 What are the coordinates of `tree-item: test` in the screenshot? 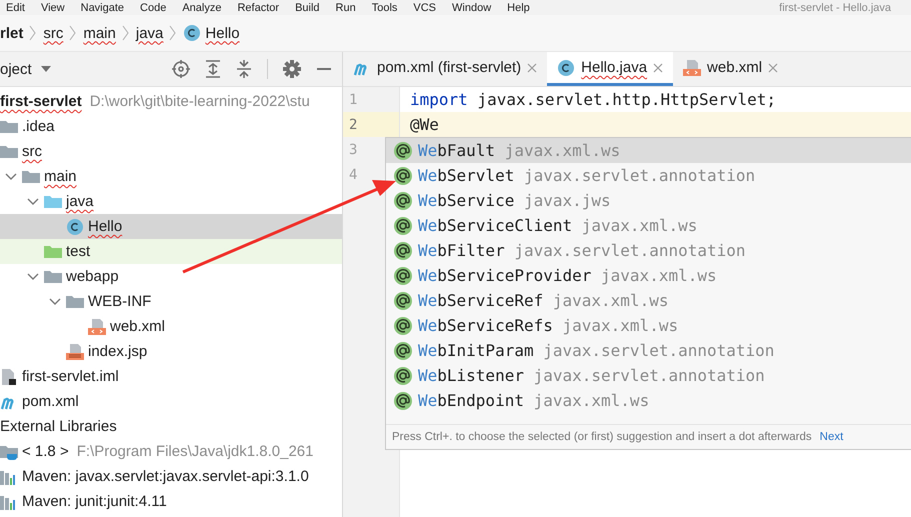 It's located at (171, 251).